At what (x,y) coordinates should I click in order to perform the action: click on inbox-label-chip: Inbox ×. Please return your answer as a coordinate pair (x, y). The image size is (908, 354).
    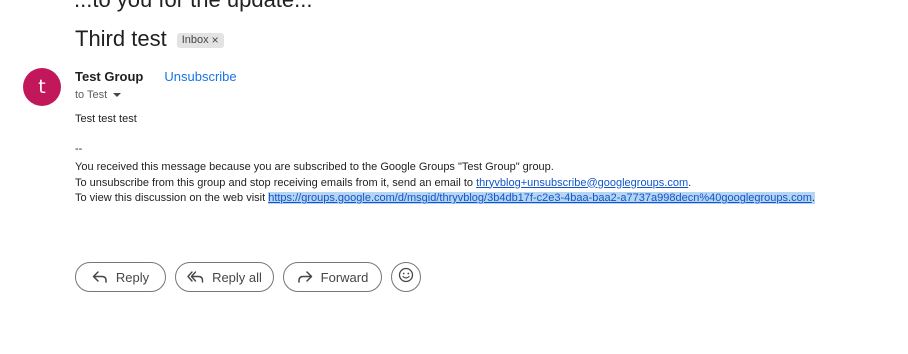
    Looking at the image, I should click on (200, 40).